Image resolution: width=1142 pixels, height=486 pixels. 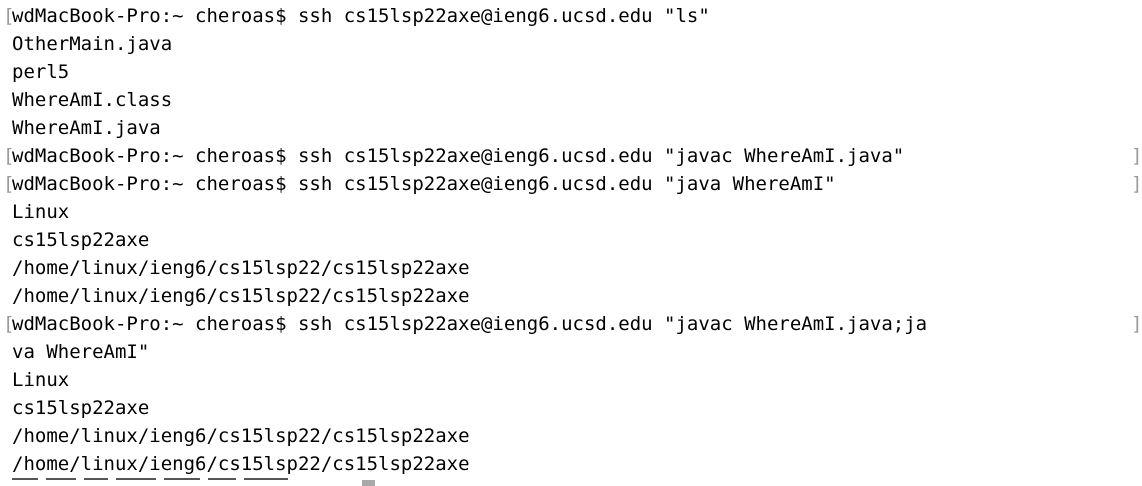 What do you see at coordinates (368, 483) in the screenshot?
I see `text-cursor` at bounding box center [368, 483].